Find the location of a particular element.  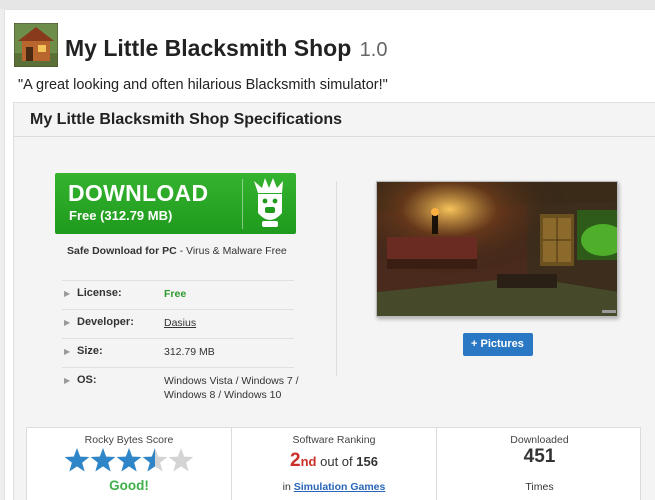

license-value: Free is located at coordinates (175, 294).